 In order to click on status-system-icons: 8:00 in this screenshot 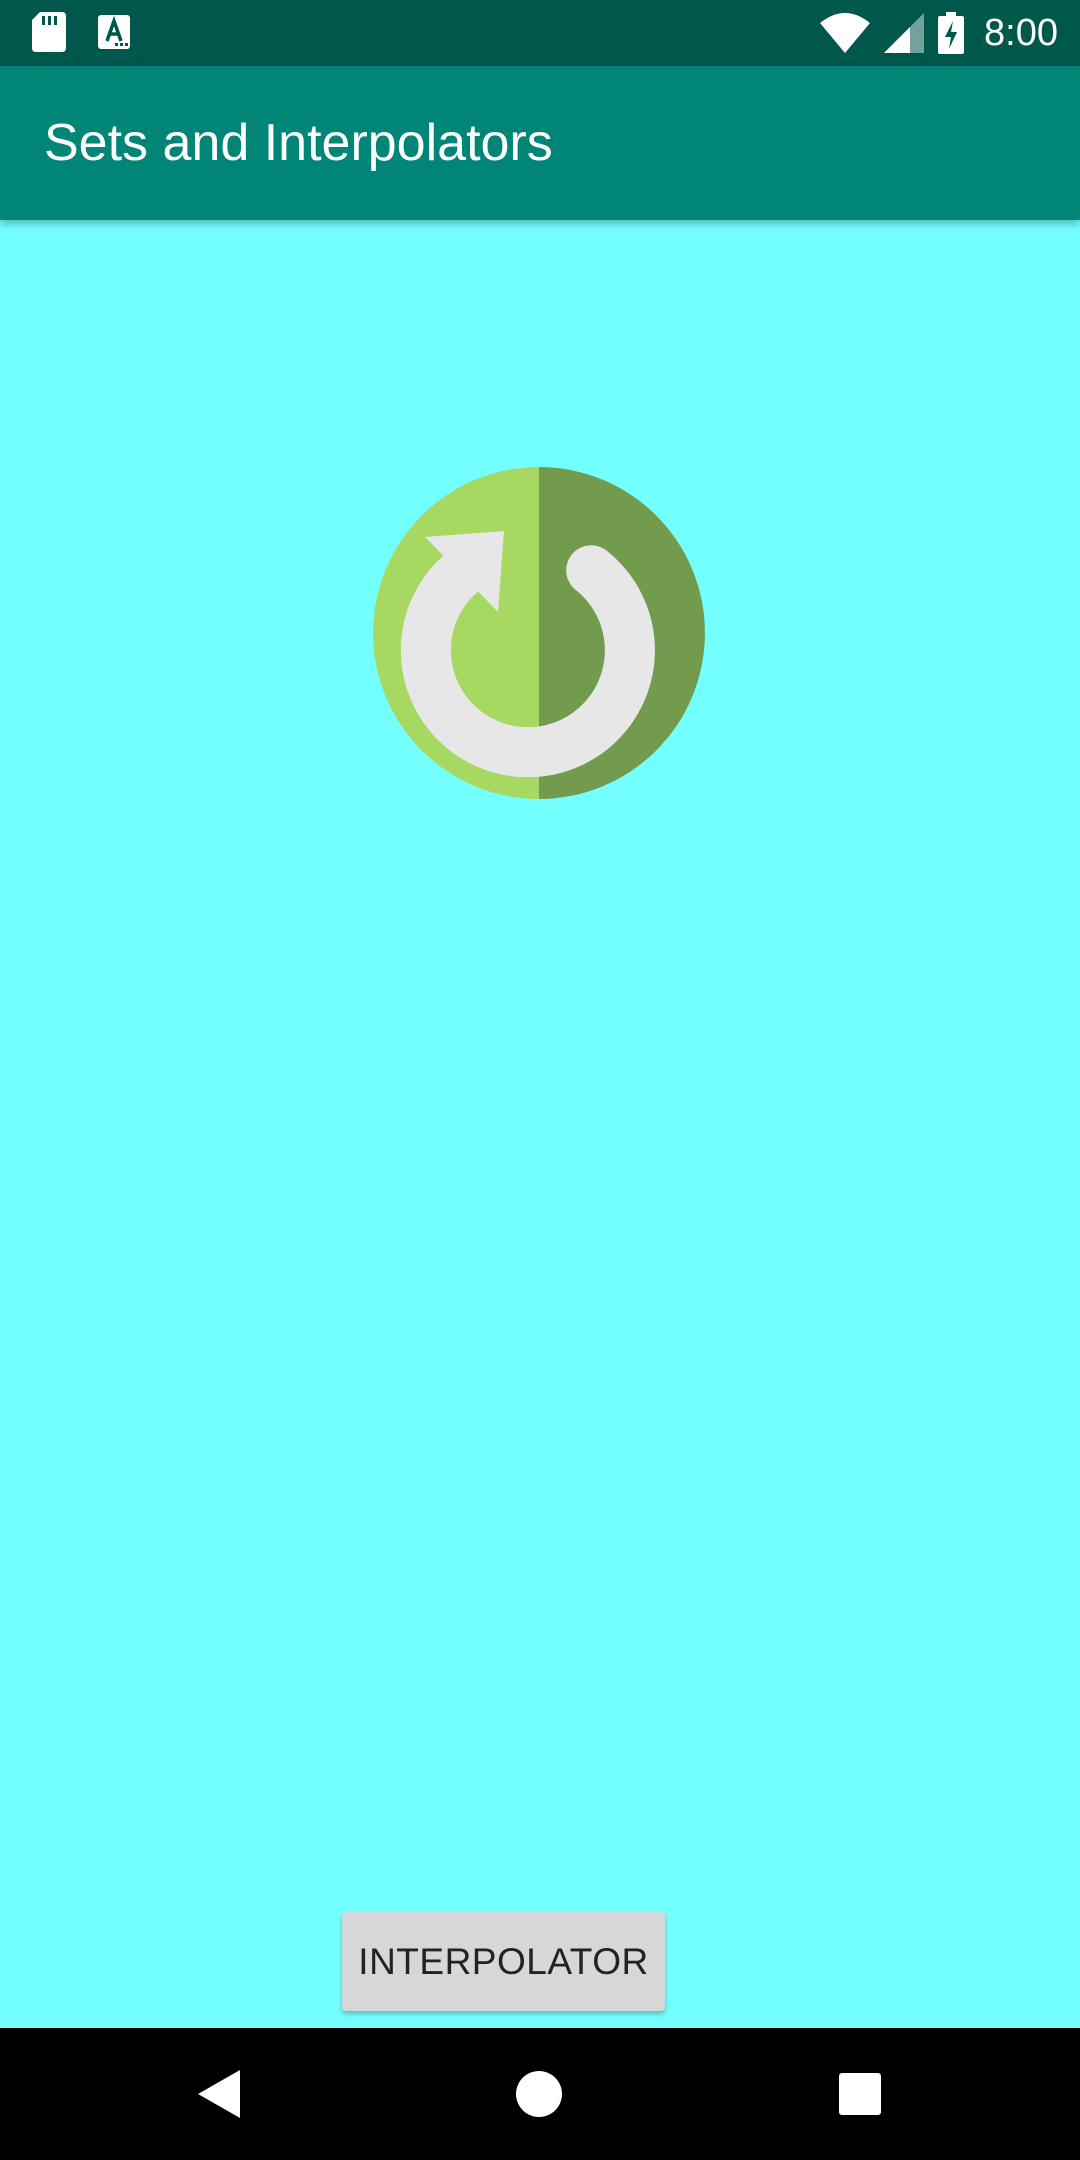, I will do `click(939, 33)`.